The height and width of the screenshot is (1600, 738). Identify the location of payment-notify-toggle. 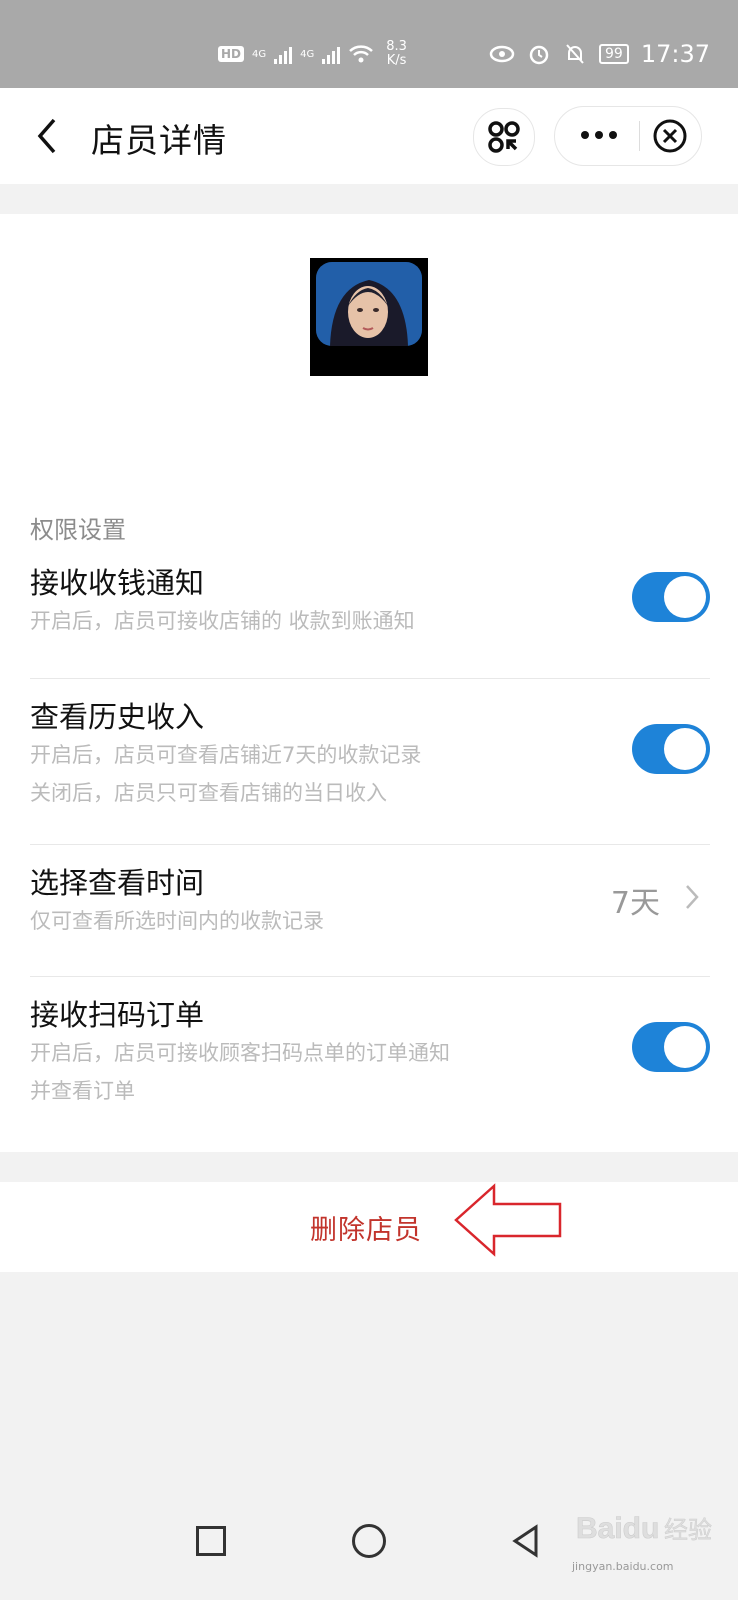
(671, 597).